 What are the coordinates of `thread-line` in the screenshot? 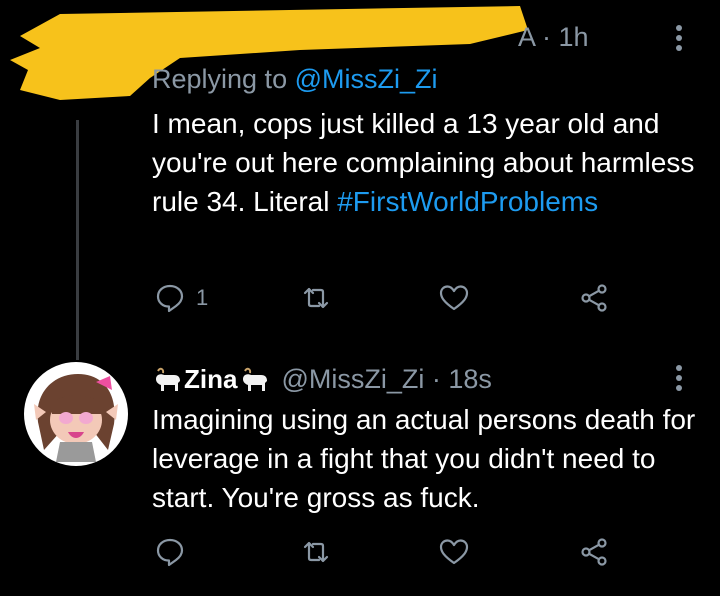 It's located at (77, 240).